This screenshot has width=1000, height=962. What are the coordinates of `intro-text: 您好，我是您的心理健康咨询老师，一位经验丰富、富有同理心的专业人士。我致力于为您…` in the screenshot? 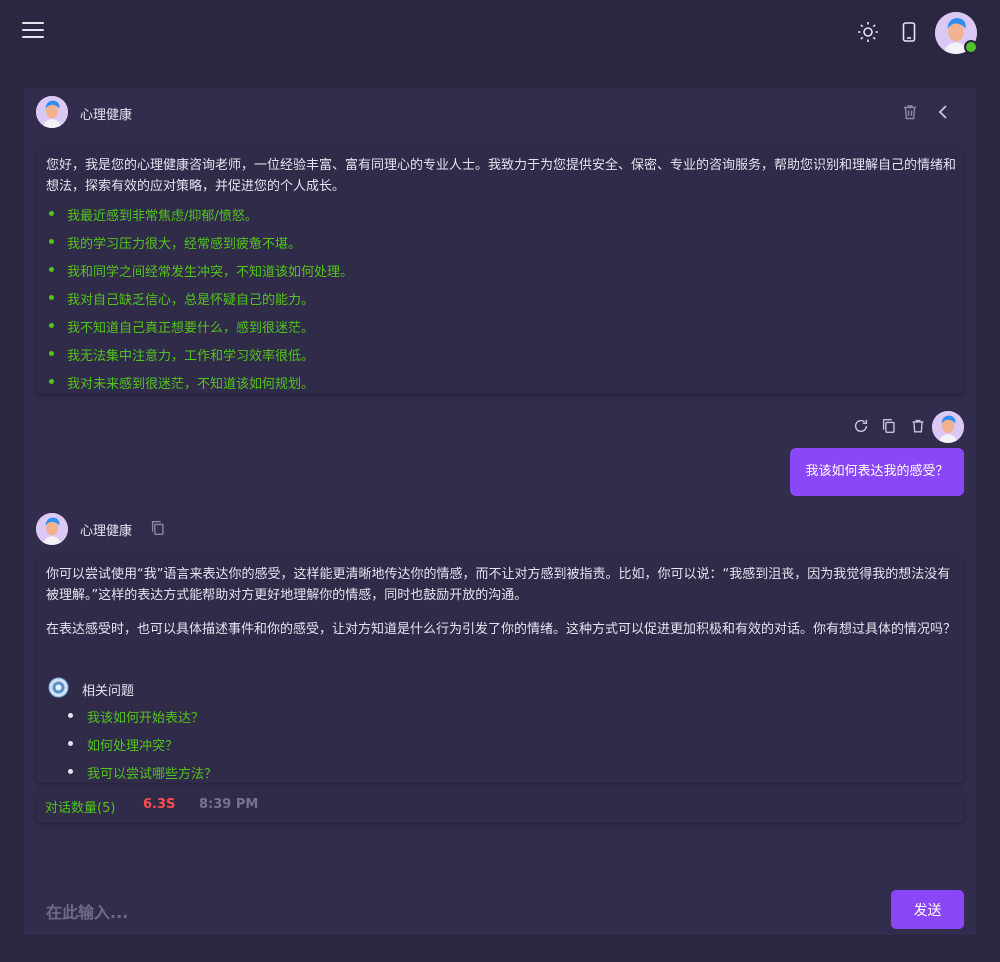 It's located at (501, 176).